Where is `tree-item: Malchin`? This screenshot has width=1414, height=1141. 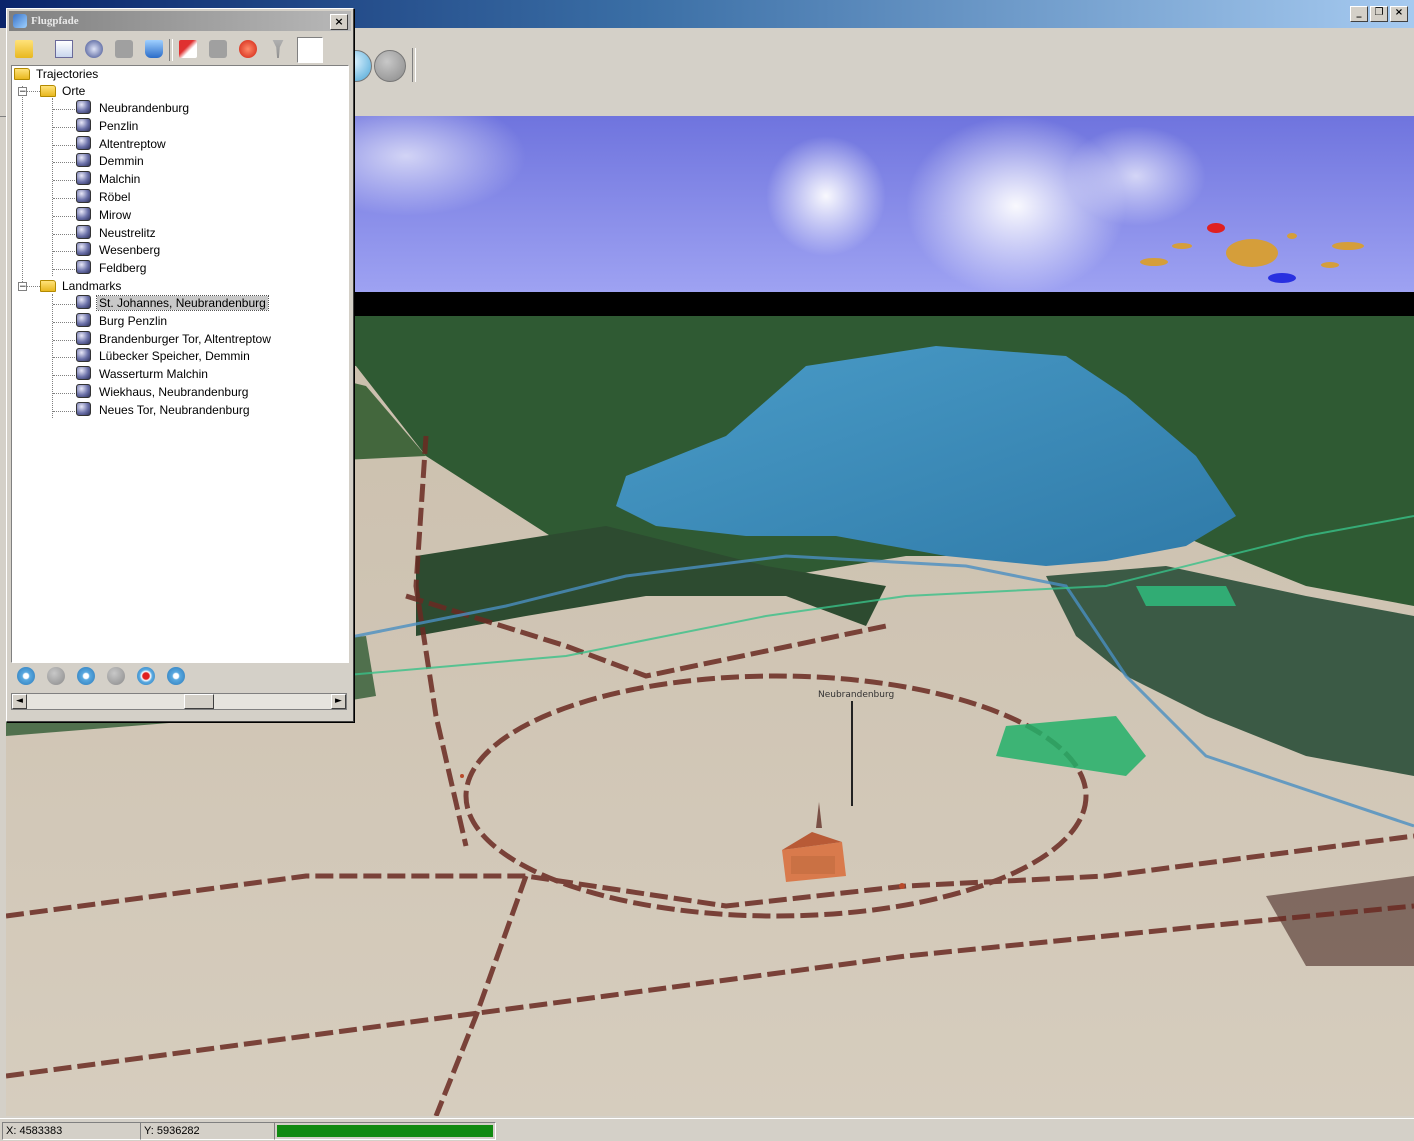
tree-item: Malchin is located at coordinates (109, 179).